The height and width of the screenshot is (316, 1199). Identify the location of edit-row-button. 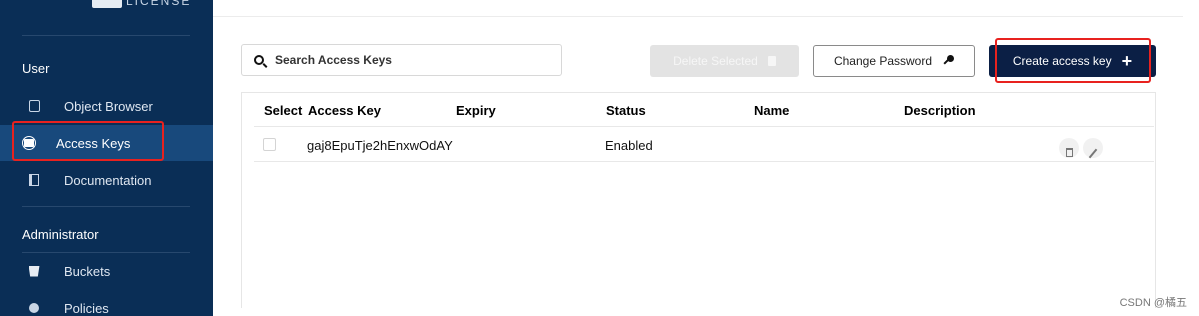
(1093, 148).